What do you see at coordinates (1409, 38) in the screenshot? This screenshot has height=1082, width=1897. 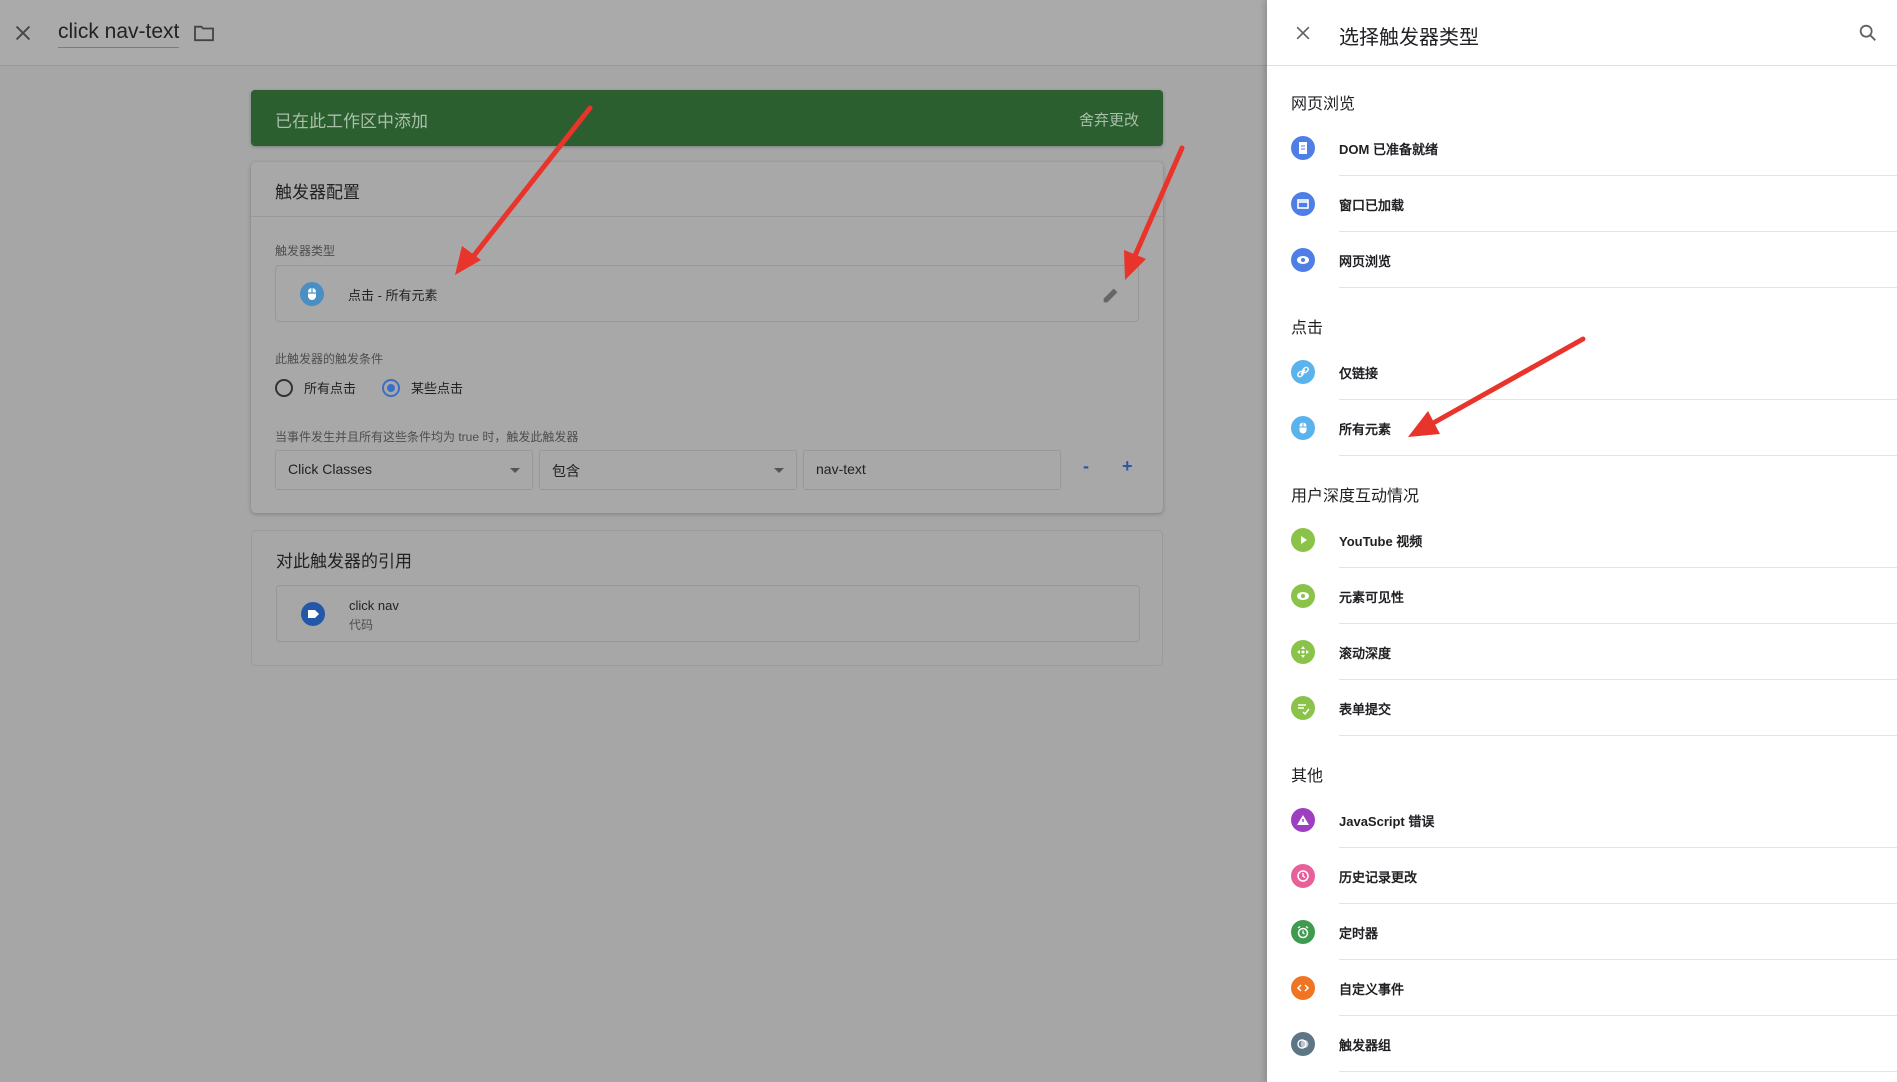 I see `panel-title: 选择触发器类型` at bounding box center [1409, 38].